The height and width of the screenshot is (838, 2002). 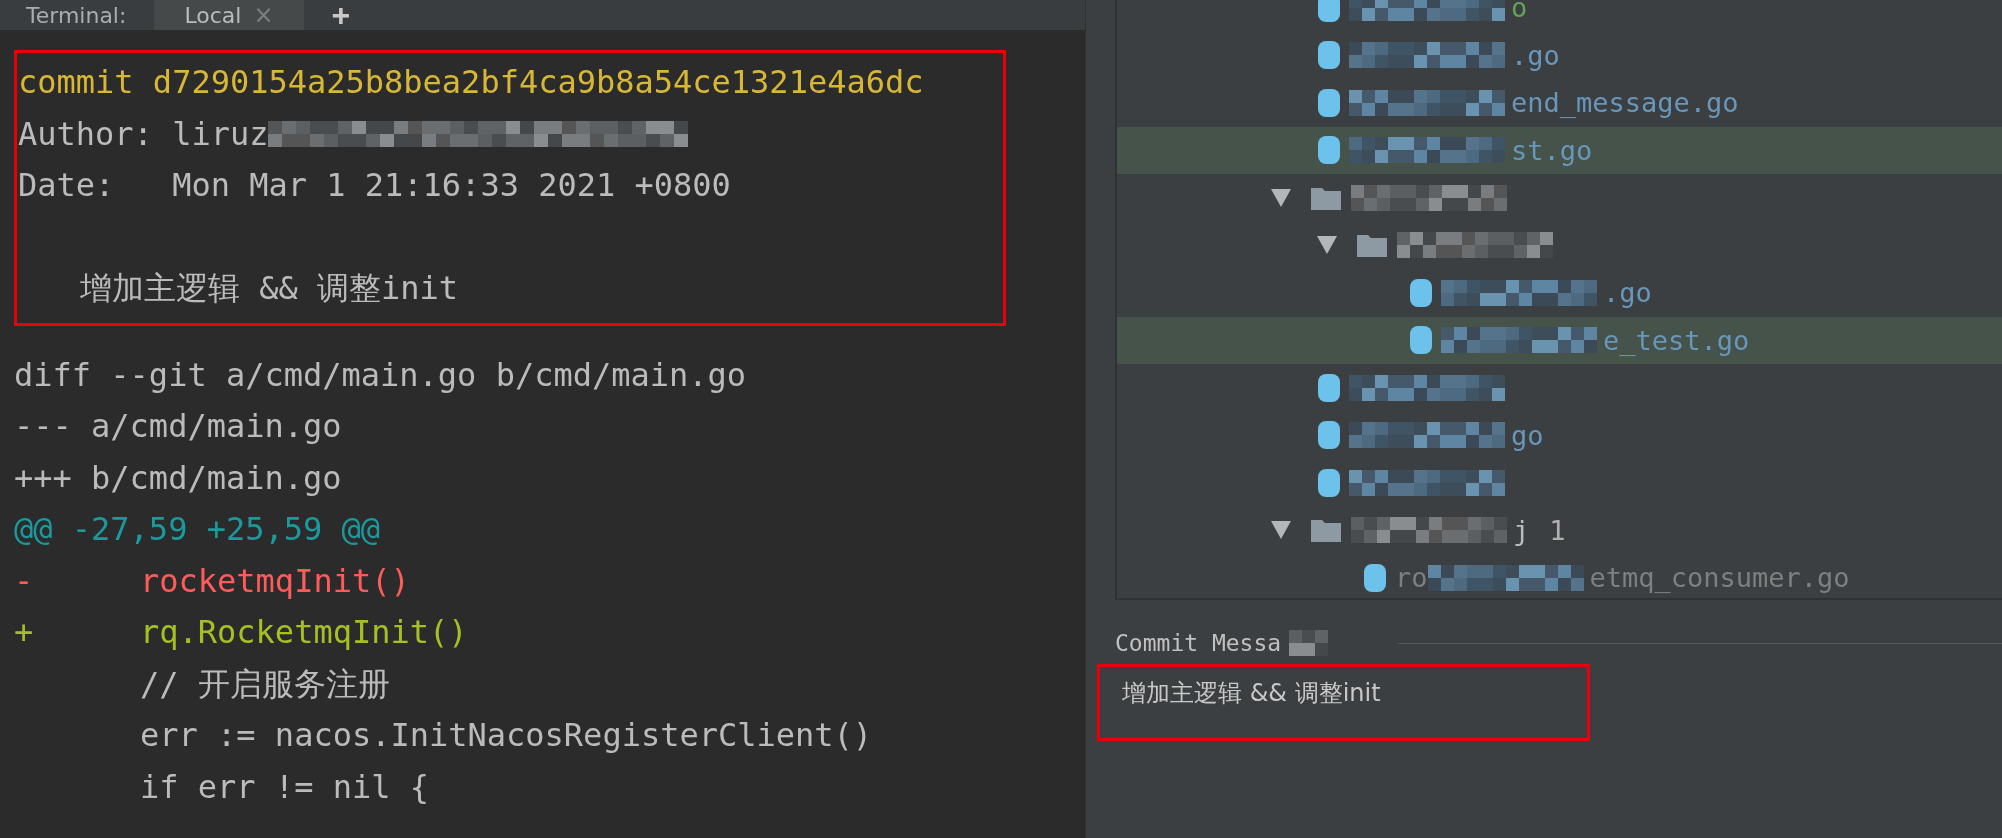 What do you see at coordinates (1521, 530) in the screenshot?
I see `folder-name: j` at bounding box center [1521, 530].